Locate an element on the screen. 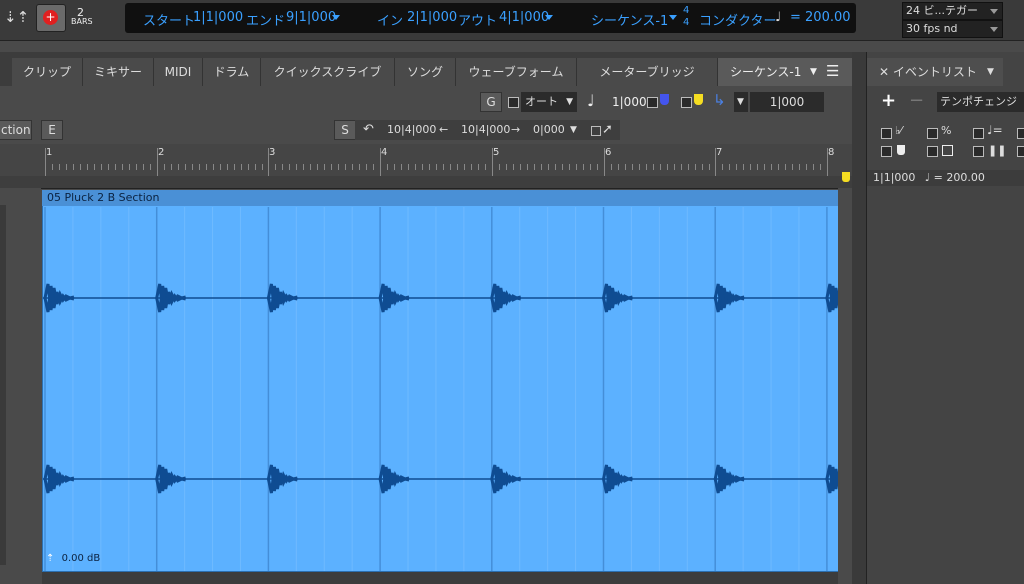  tab-drum: ドラム is located at coordinates (232, 72).